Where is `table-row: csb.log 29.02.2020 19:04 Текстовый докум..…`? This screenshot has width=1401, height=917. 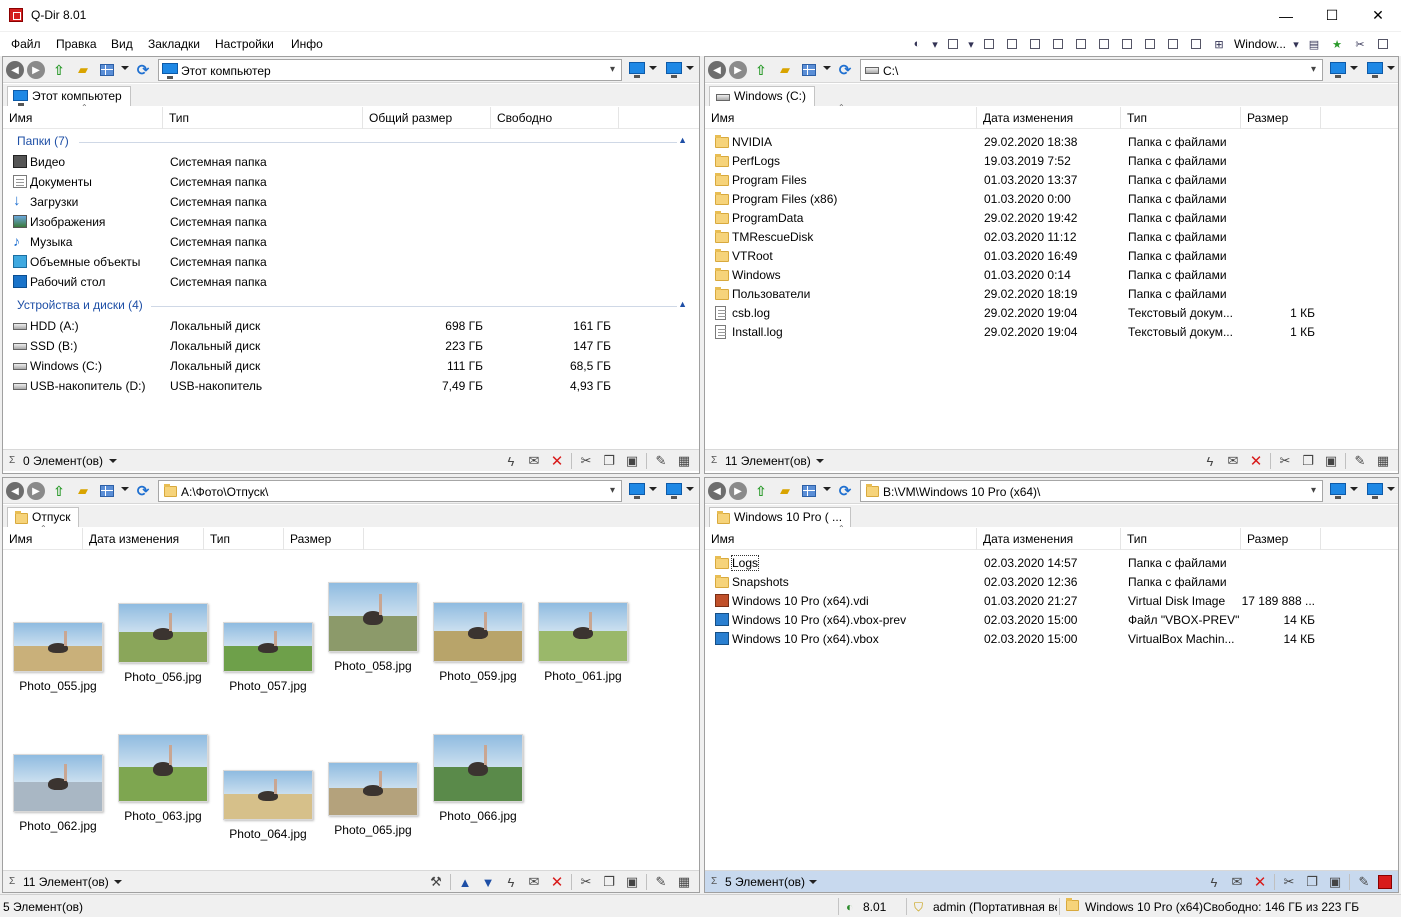
table-row: csb.log 29.02.2020 19:04 Текстовый докум..… is located at coordinates (1051, 313).